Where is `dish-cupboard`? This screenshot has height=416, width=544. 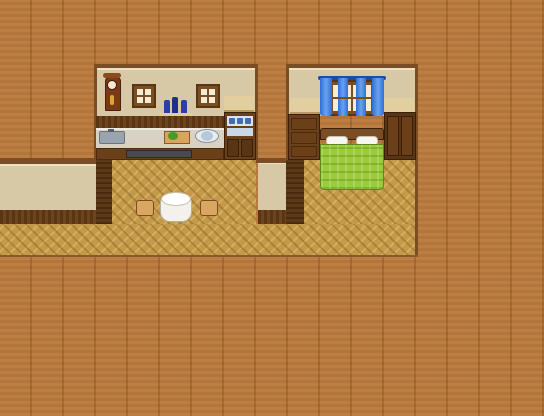
dish-cupboard is located at coordinates (240, 136).